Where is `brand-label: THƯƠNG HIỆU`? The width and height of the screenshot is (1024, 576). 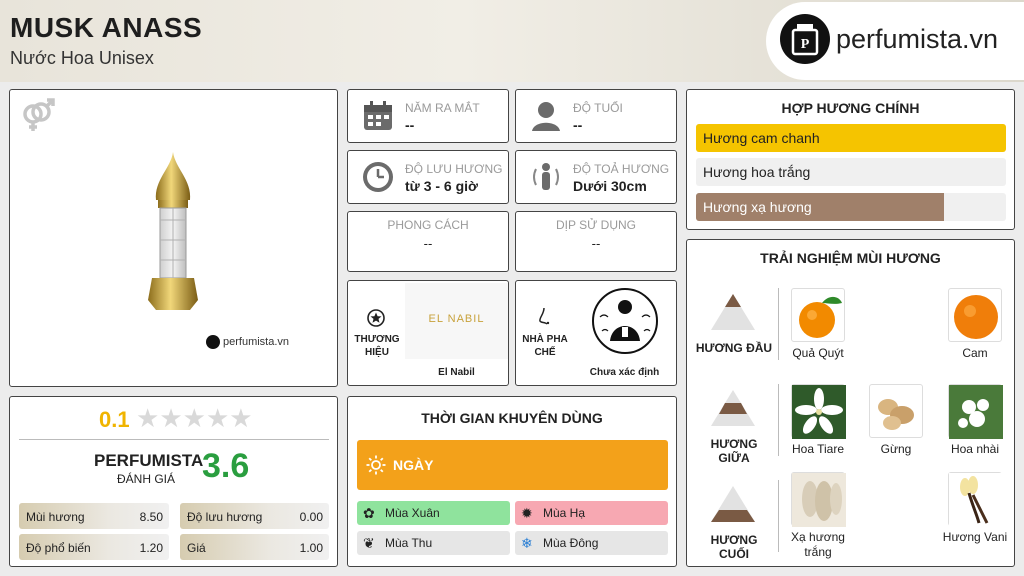 brand-label: THƯƠNG HIỆU is located at coordinates (377, 346).